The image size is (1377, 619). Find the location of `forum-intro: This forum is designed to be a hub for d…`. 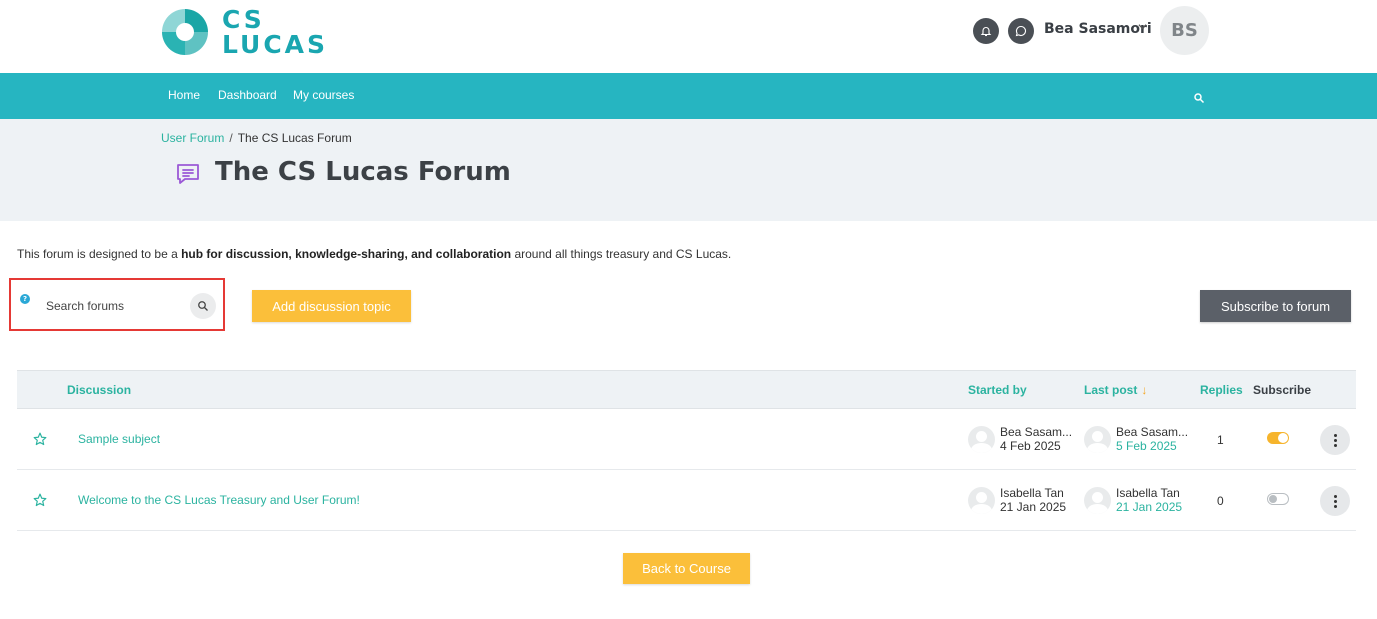

forum-intro: This forum is designed to be a hub for d… is located at coordinates (374, 254).